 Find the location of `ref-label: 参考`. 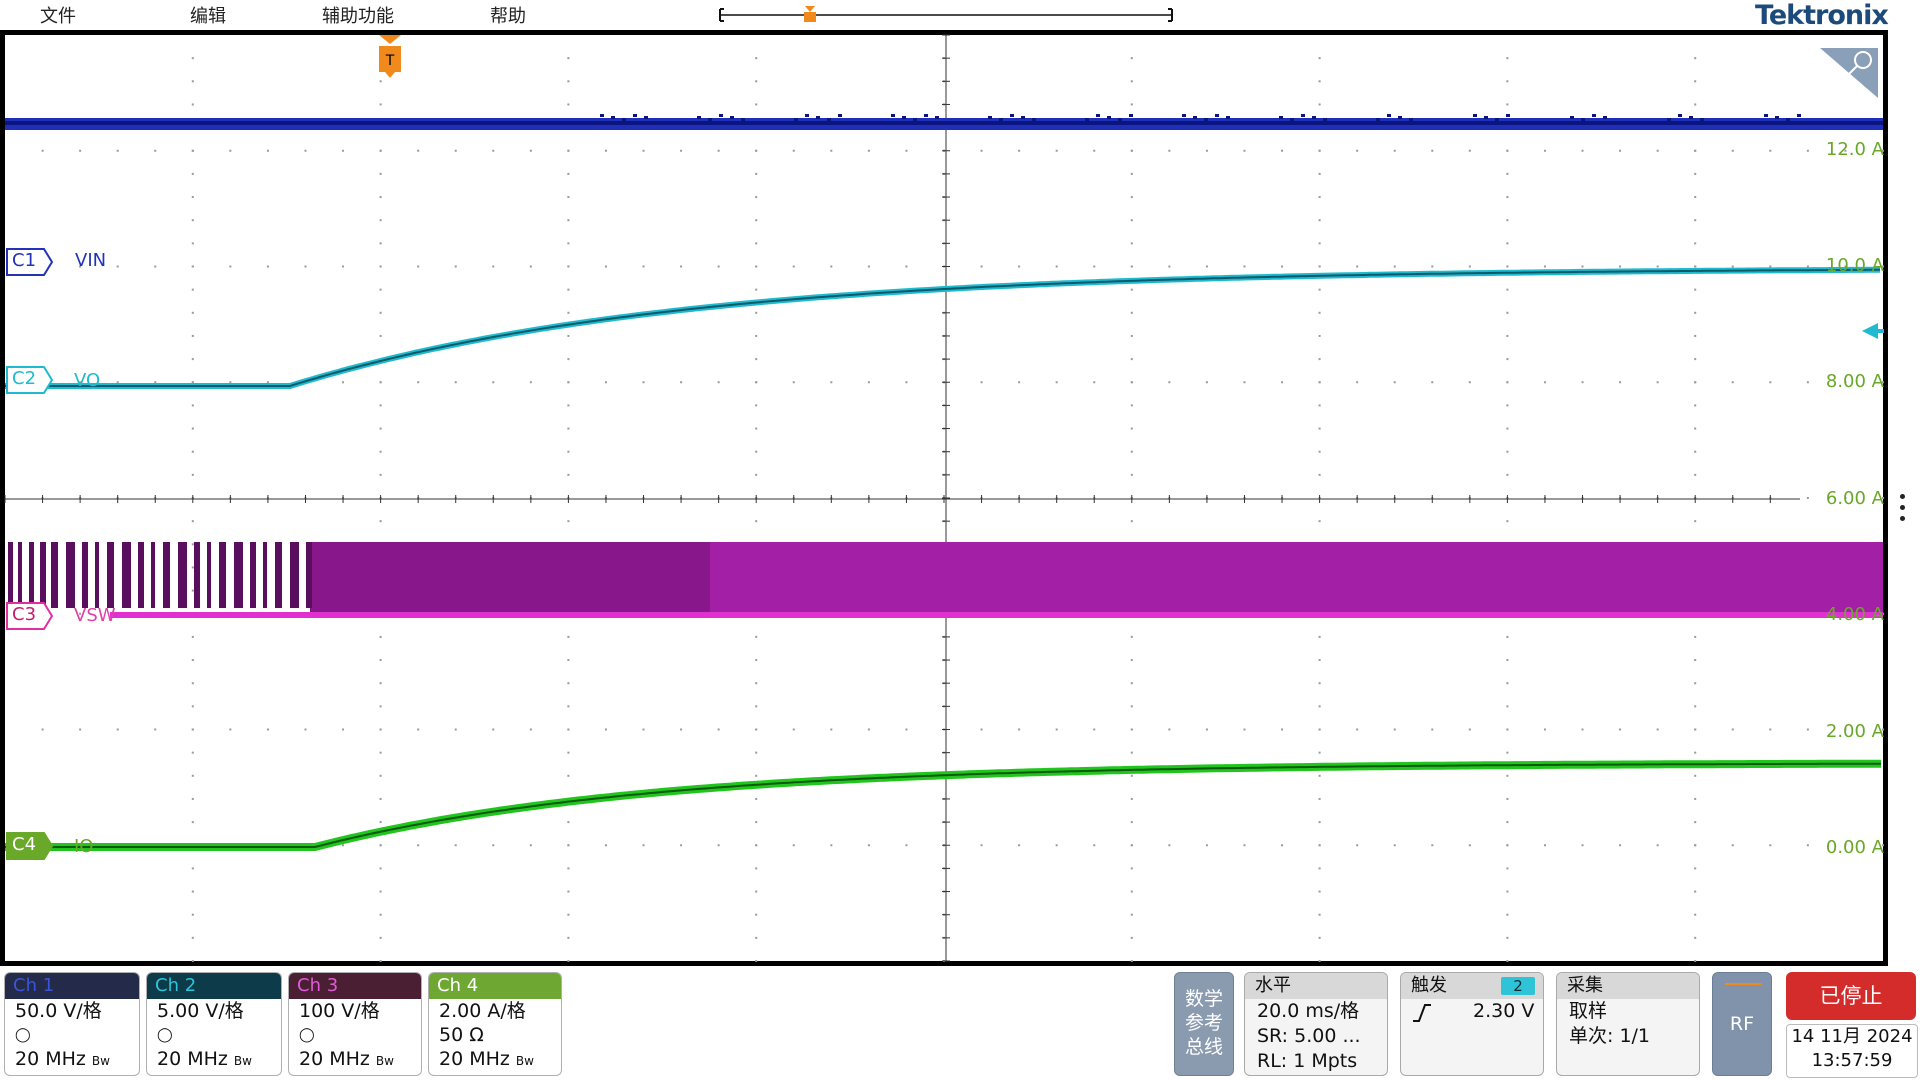

ref-label: 参考 is located at coordinates (1203, 1023).